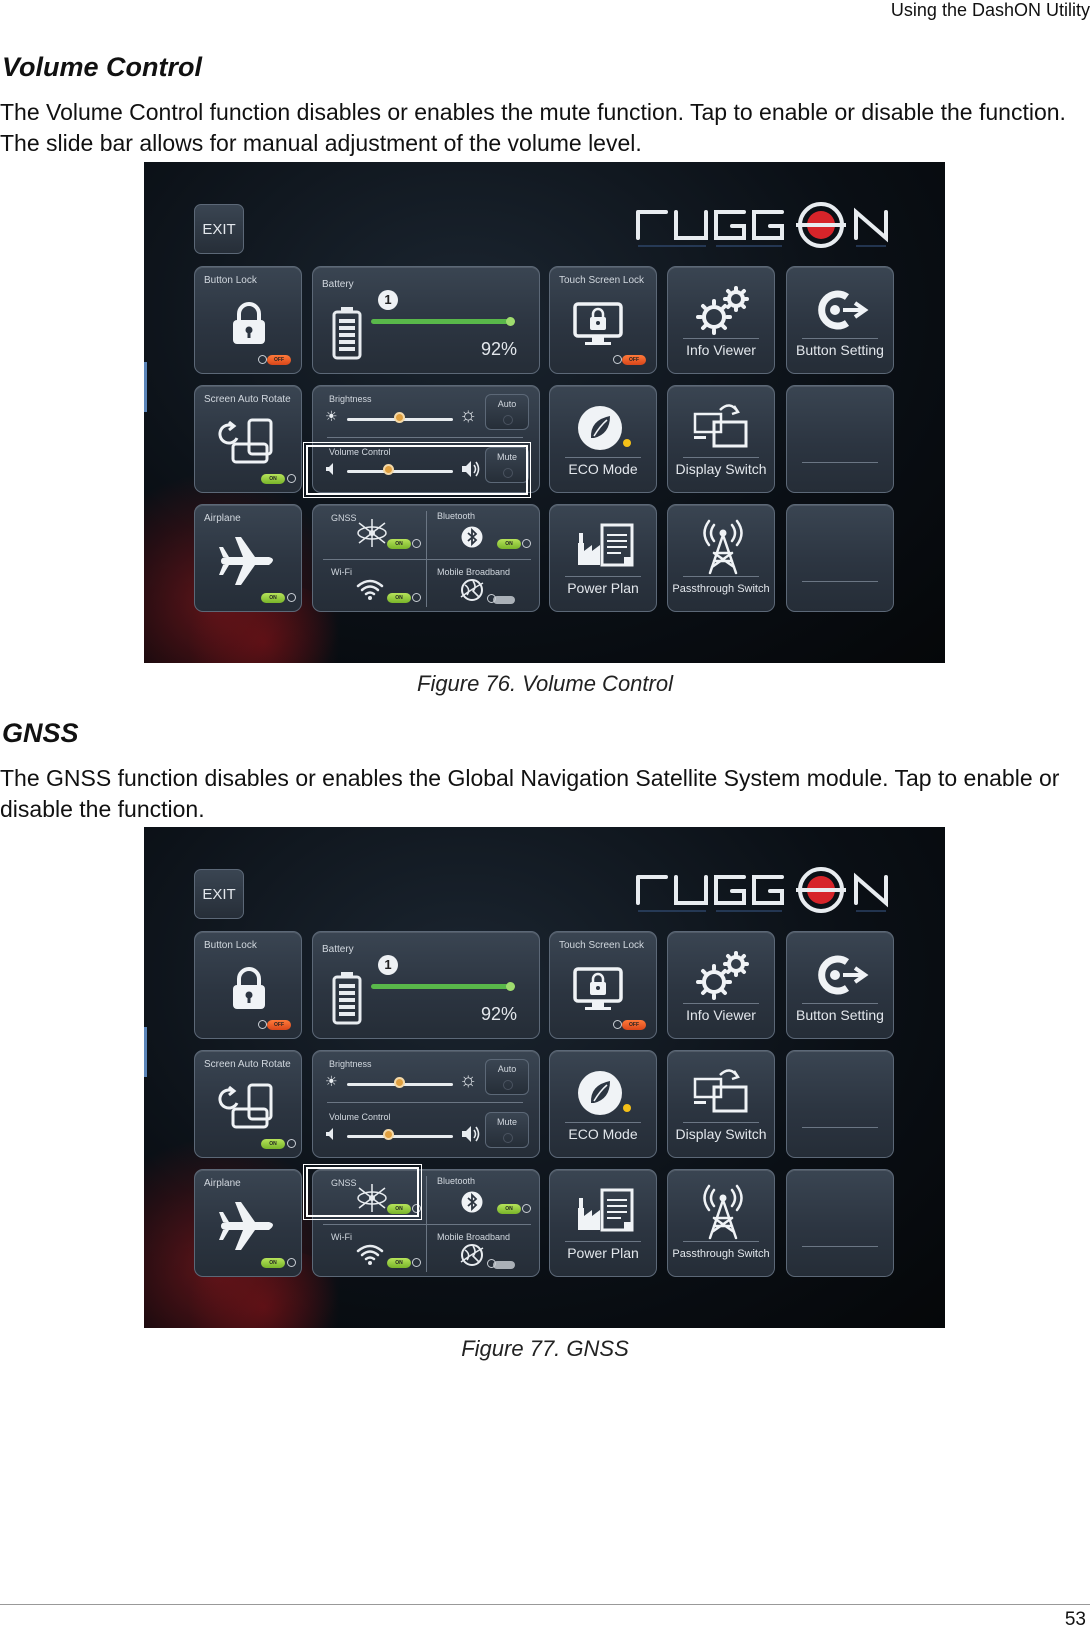 The image size is (1090, 1633). I want to click on padlock-icon, so click(249, 988).